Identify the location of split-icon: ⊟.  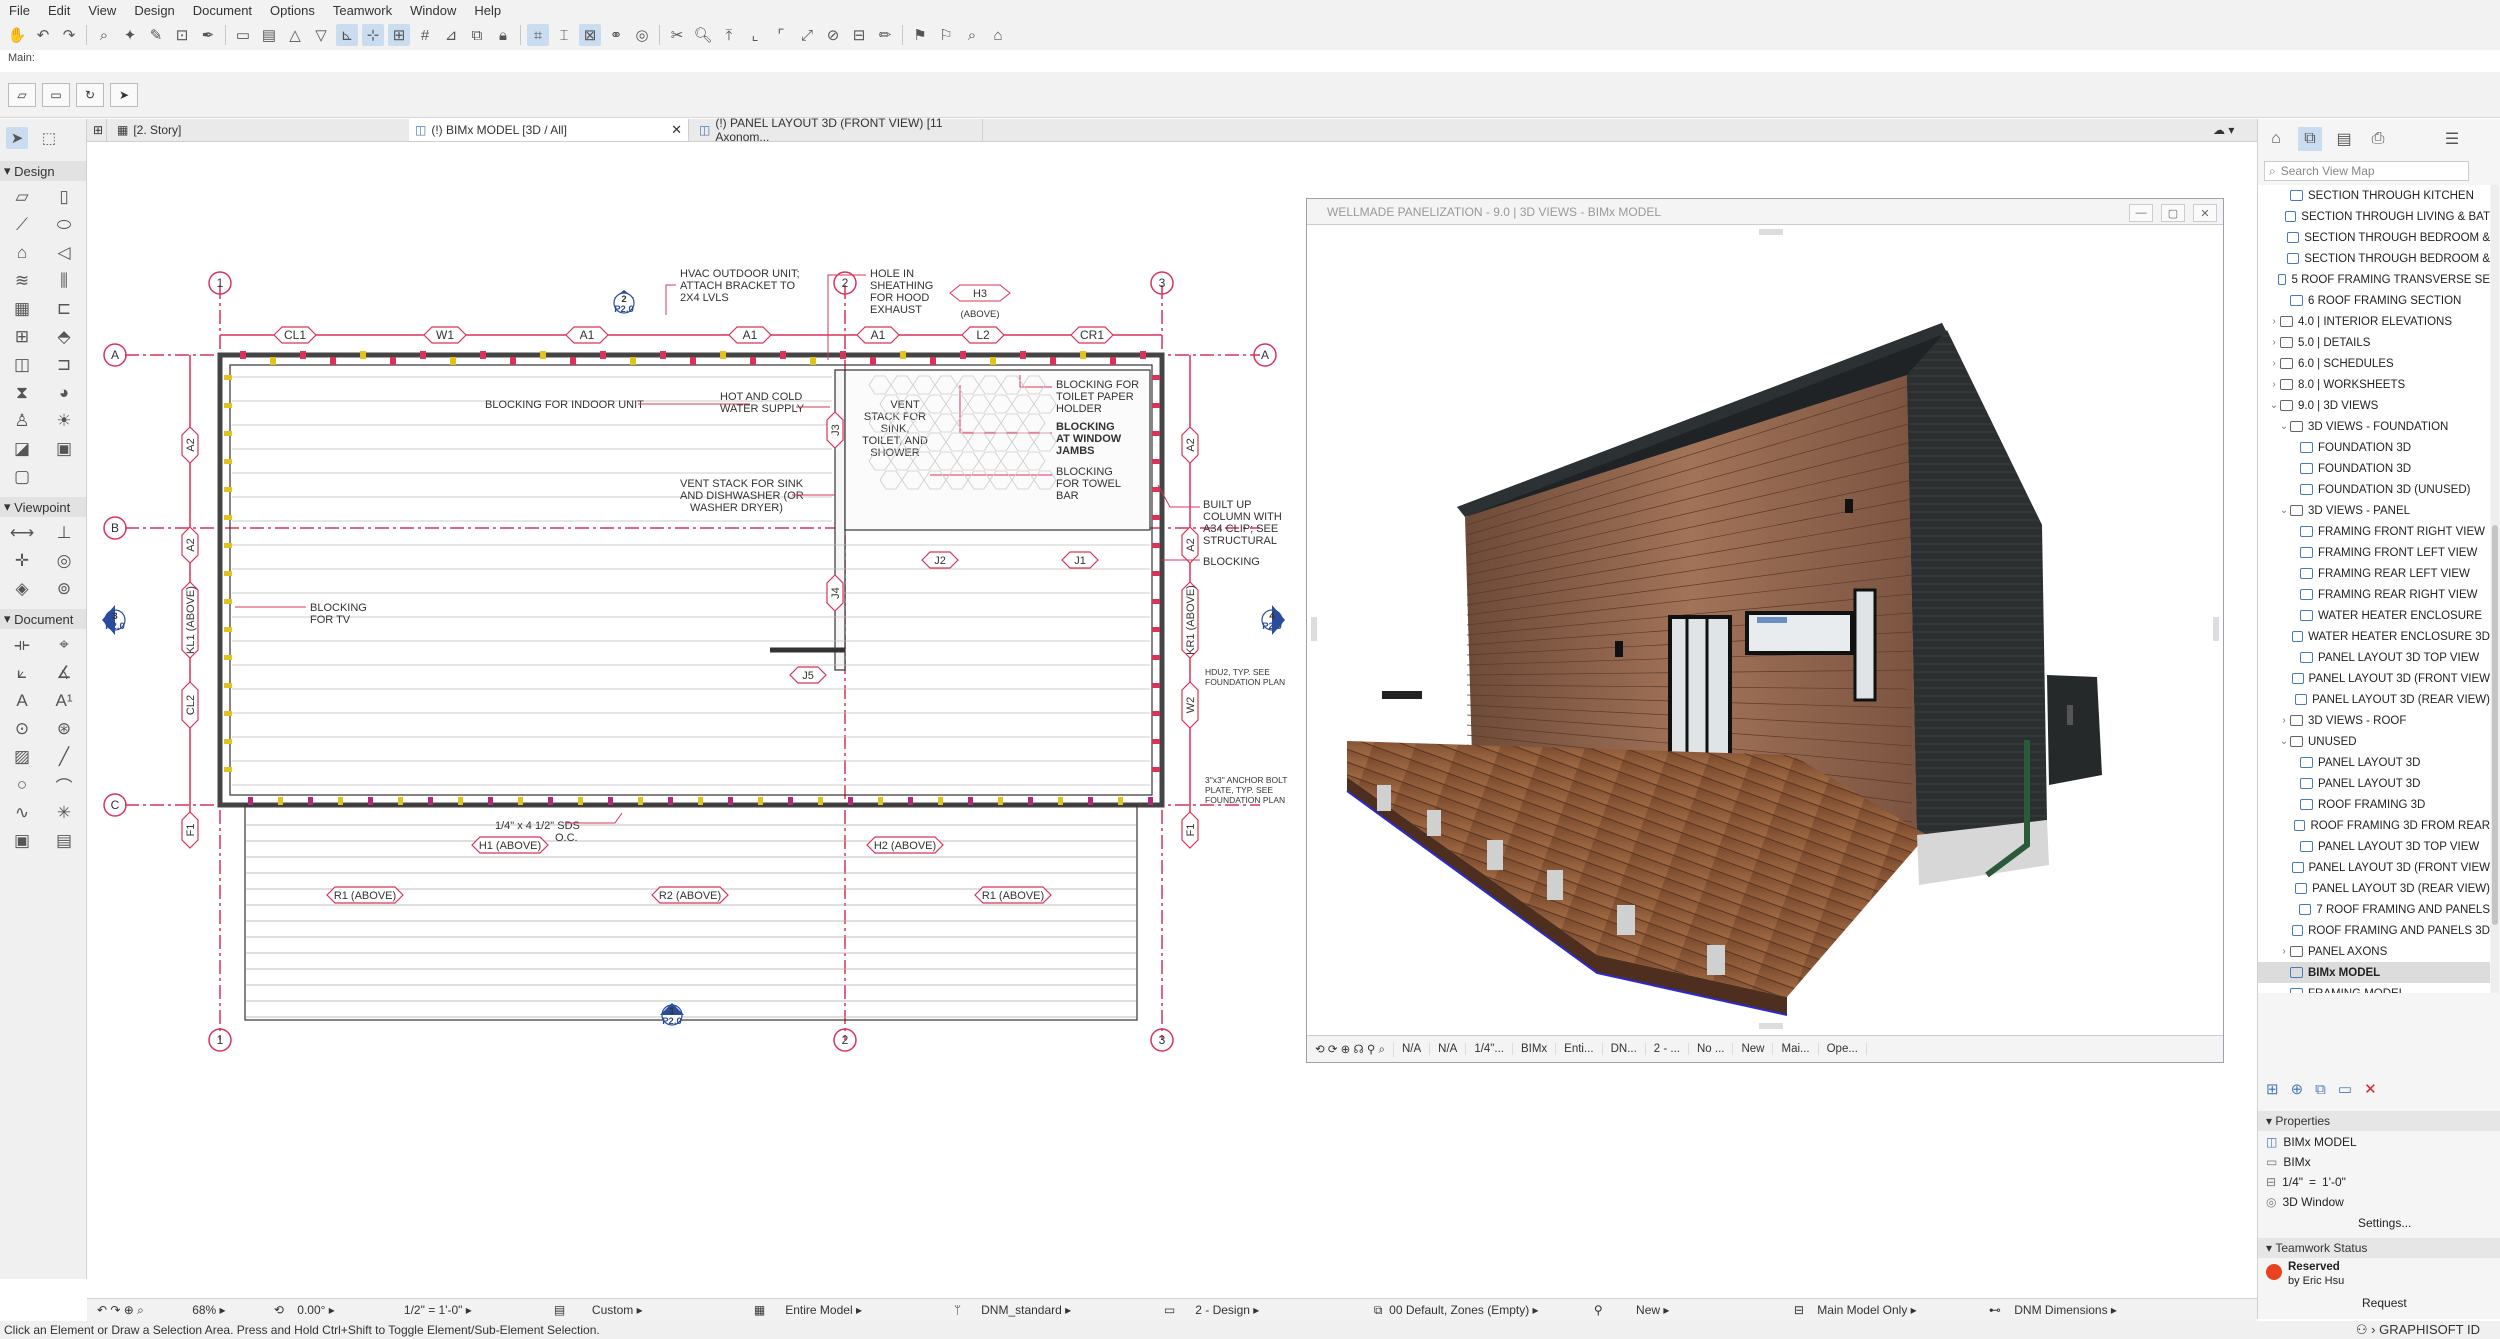
(859, 35).